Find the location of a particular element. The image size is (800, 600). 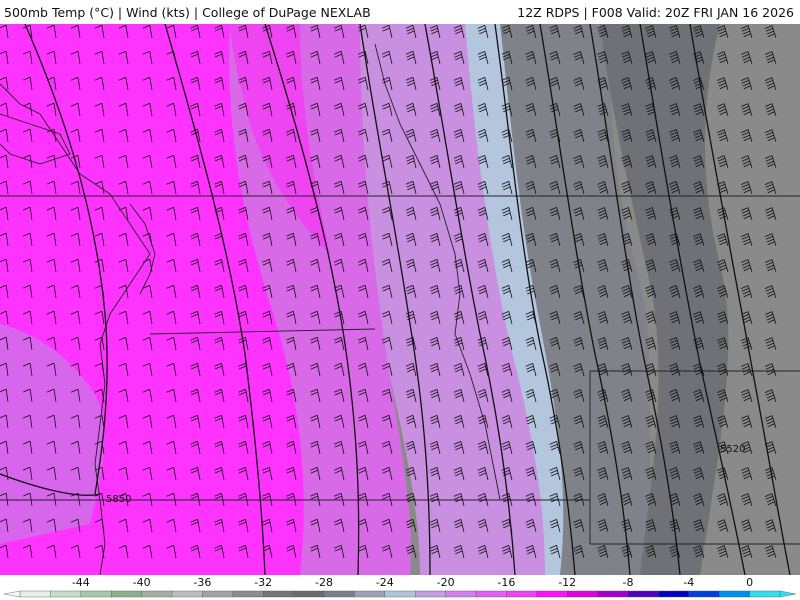

colorbar-tick-label: -44 is located at coordinates (81, 582).